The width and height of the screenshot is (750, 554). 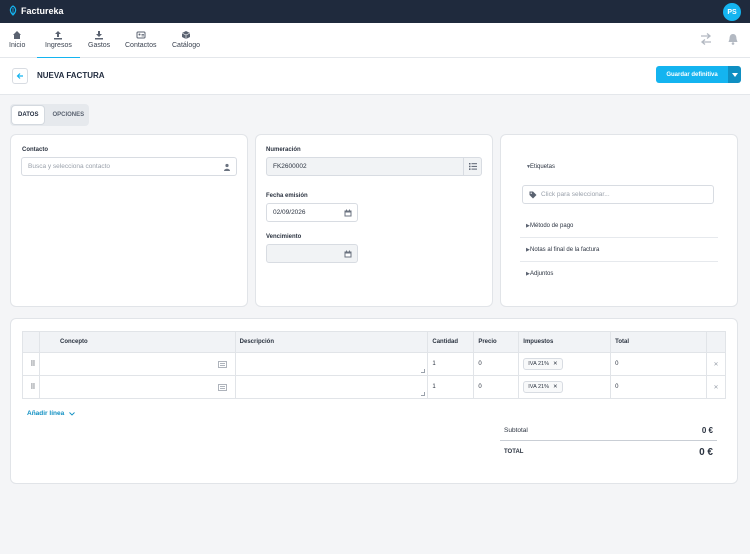 I want to click on list-icon, so click(x=472, y=166).